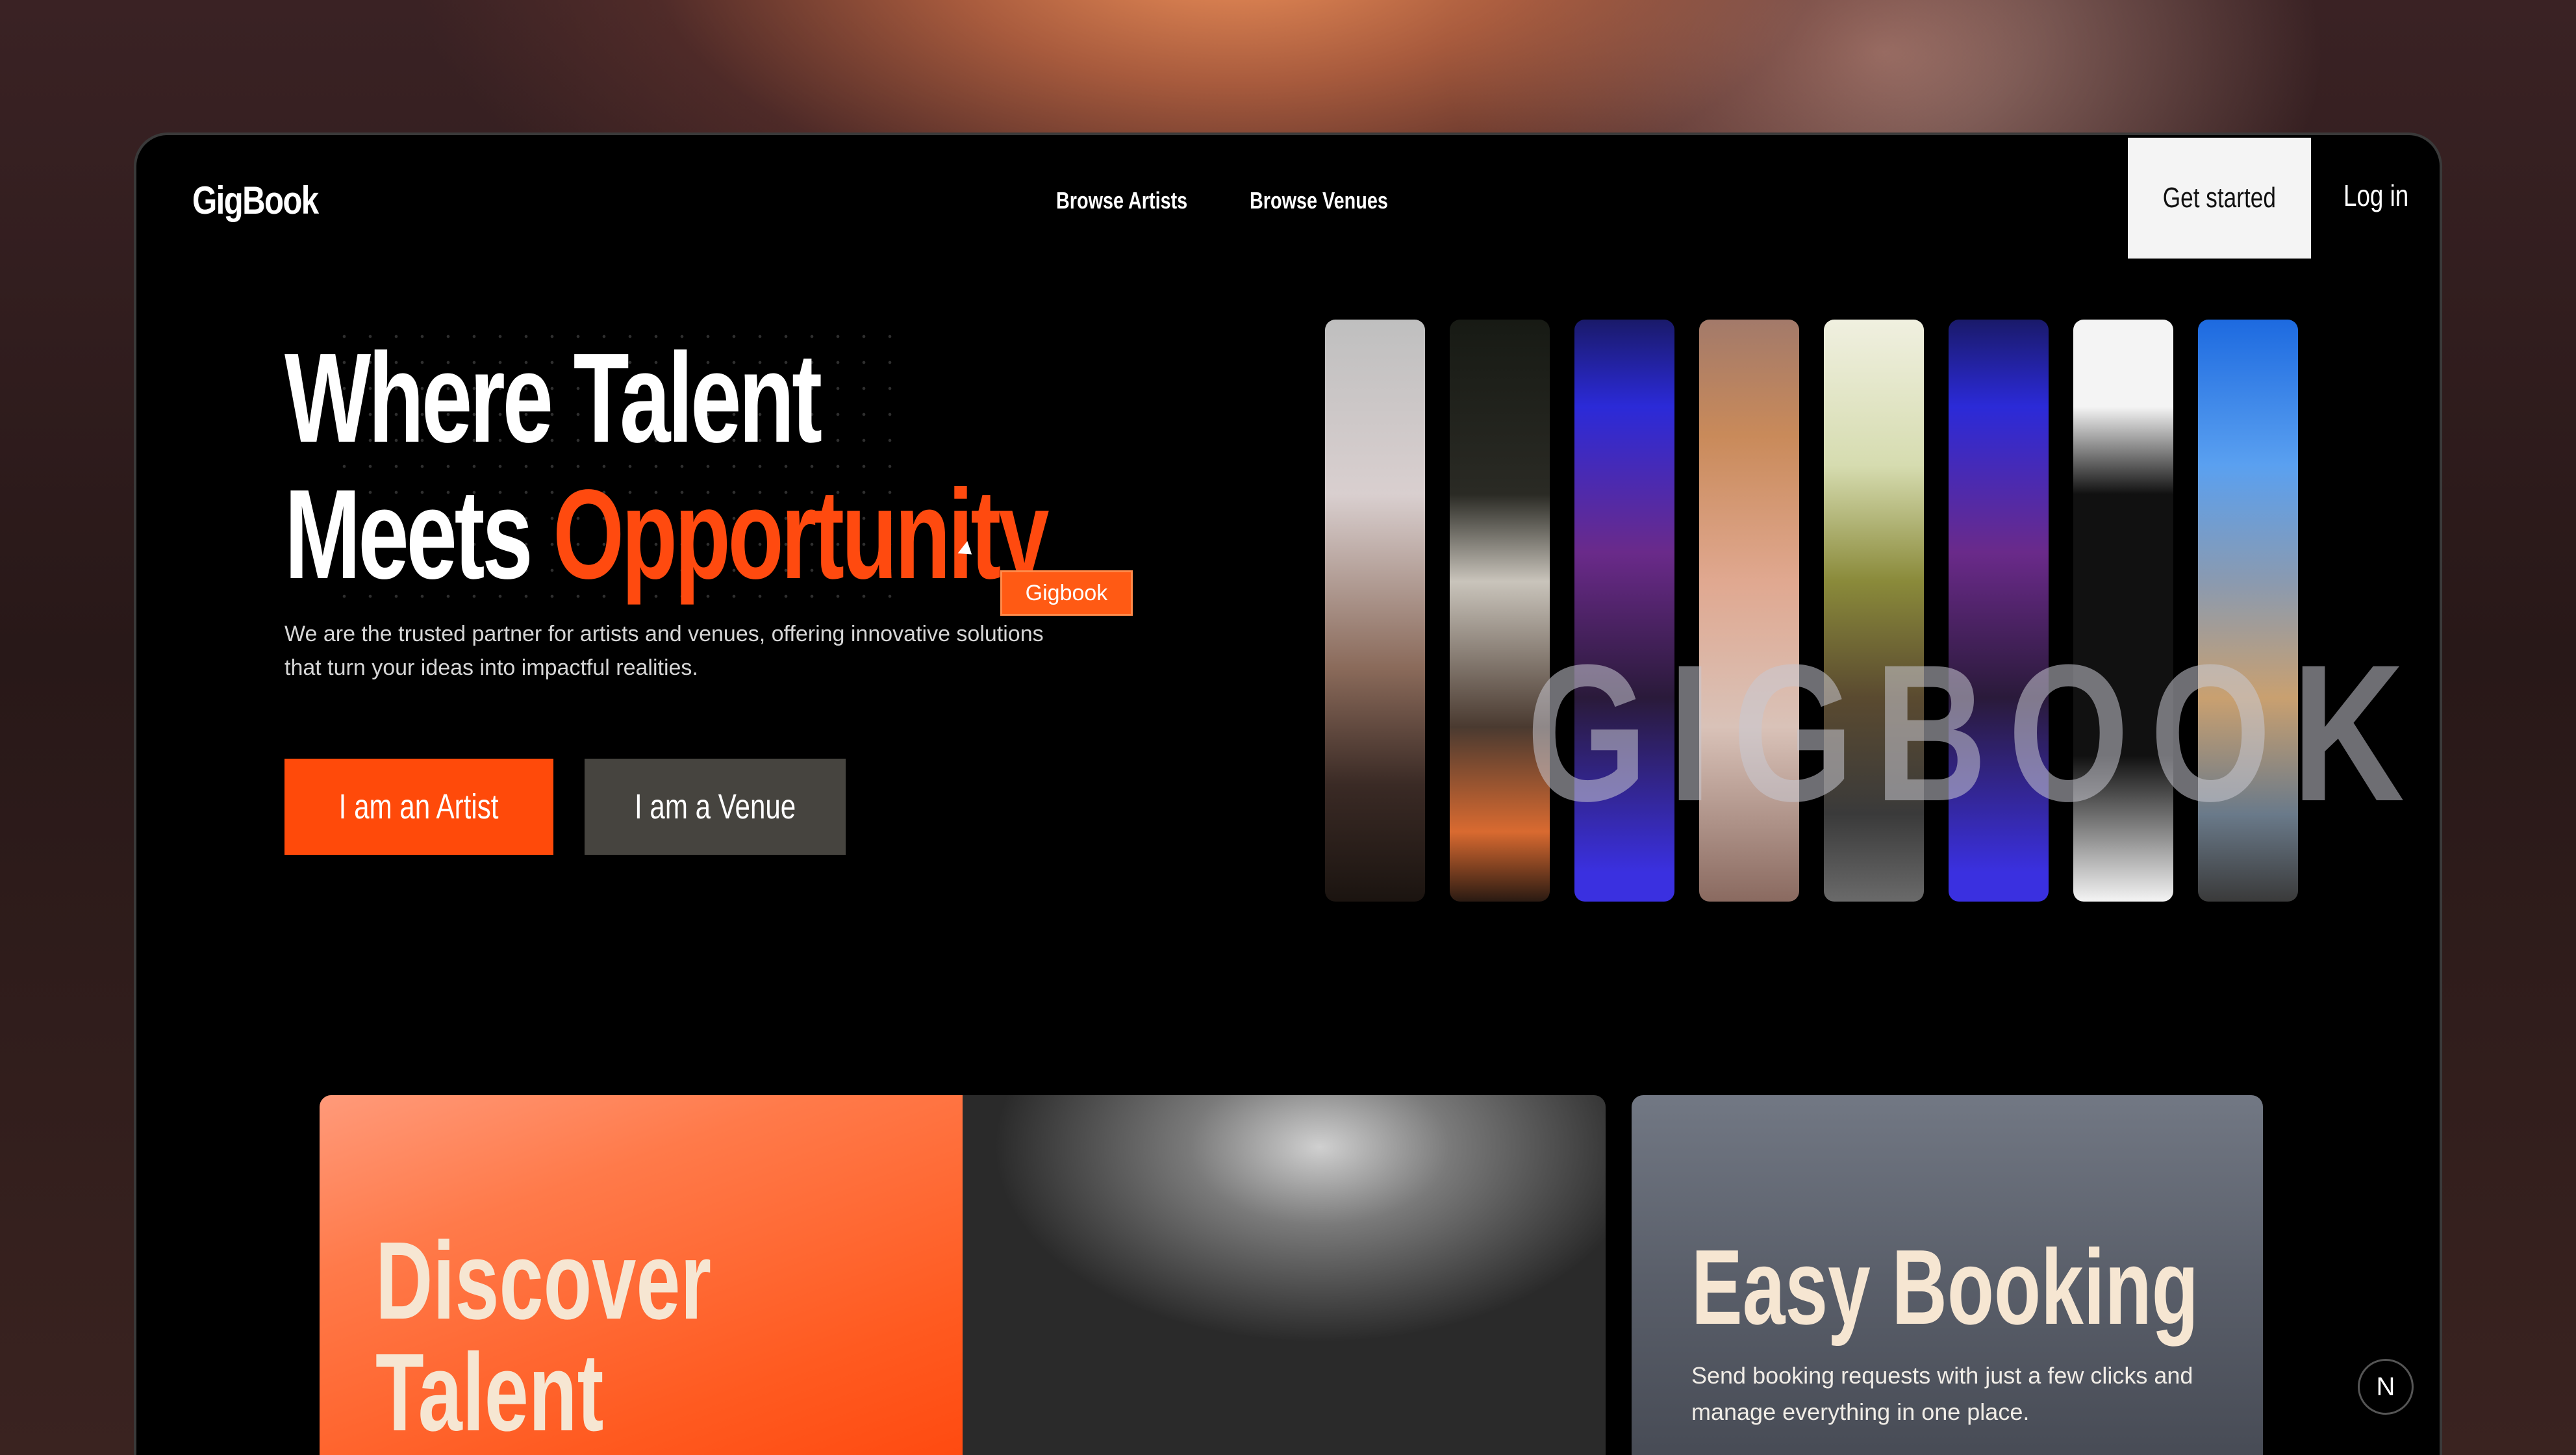  I want to click on discover-talent-card: Discover Talent, so click(963, 1275).